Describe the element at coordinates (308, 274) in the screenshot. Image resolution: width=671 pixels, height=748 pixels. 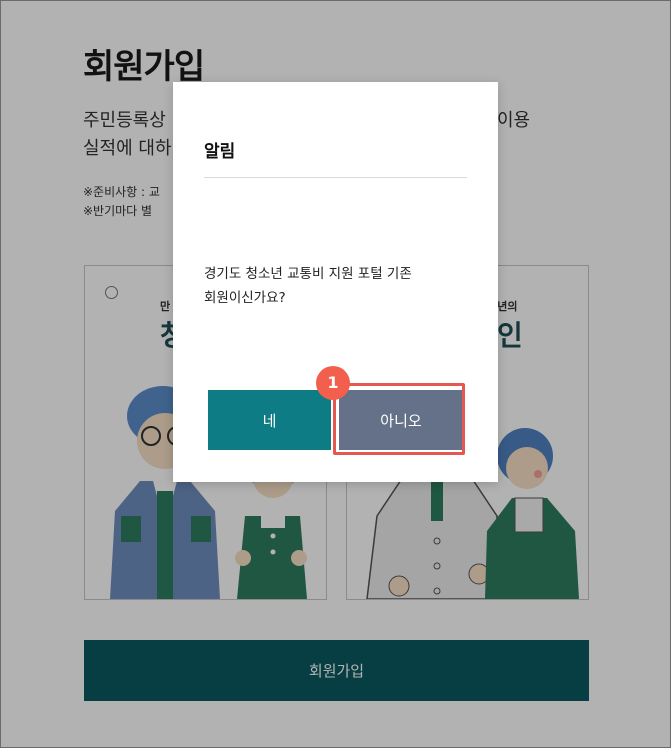
I see `dialog-message-line-1: 경기도 청소년 교통비 지원 포털 기존` at that location.